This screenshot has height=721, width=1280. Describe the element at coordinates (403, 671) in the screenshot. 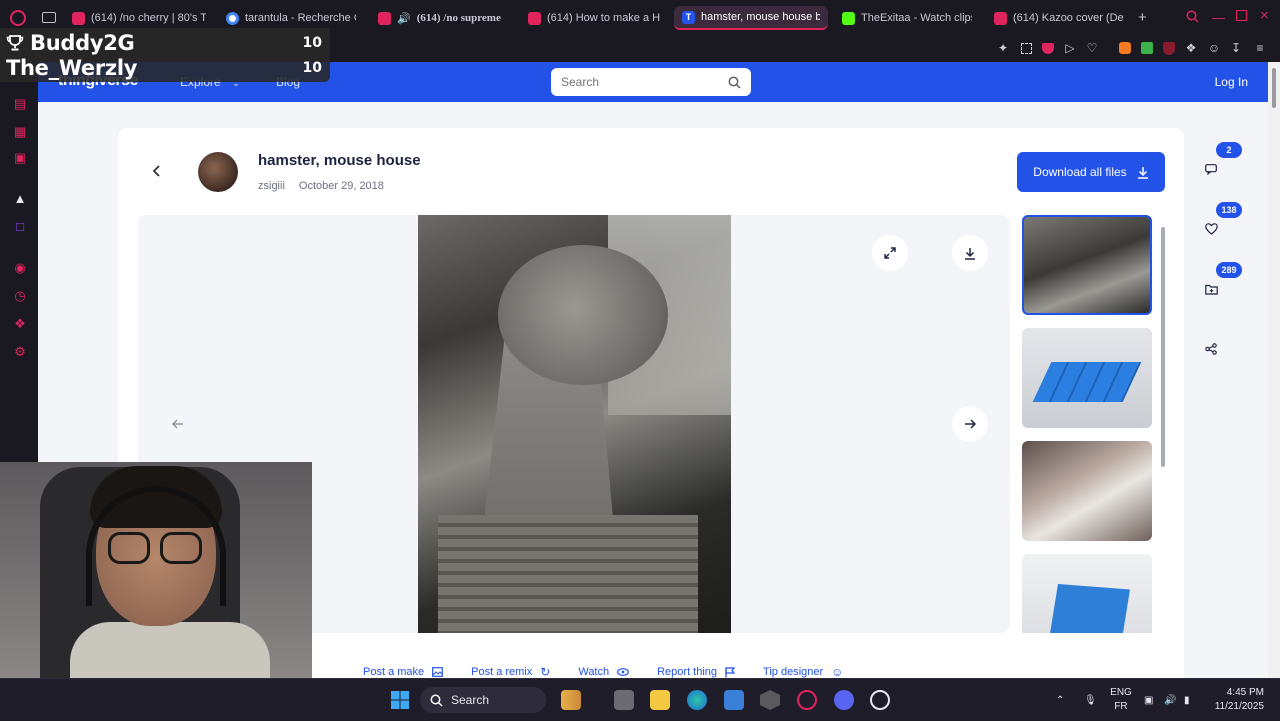

I see `post-a-make-button: Post a make` at that location.